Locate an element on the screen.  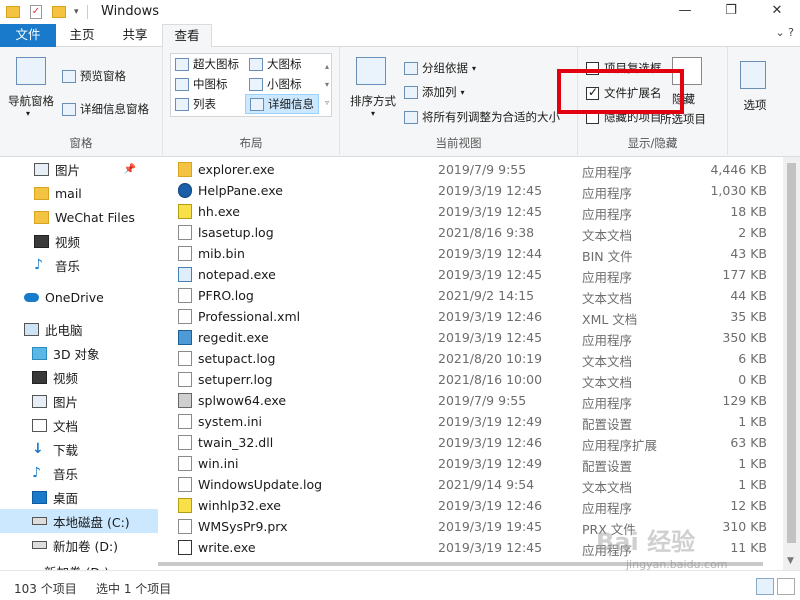
layout-label: 列表 is located at coordinates (204, 104).